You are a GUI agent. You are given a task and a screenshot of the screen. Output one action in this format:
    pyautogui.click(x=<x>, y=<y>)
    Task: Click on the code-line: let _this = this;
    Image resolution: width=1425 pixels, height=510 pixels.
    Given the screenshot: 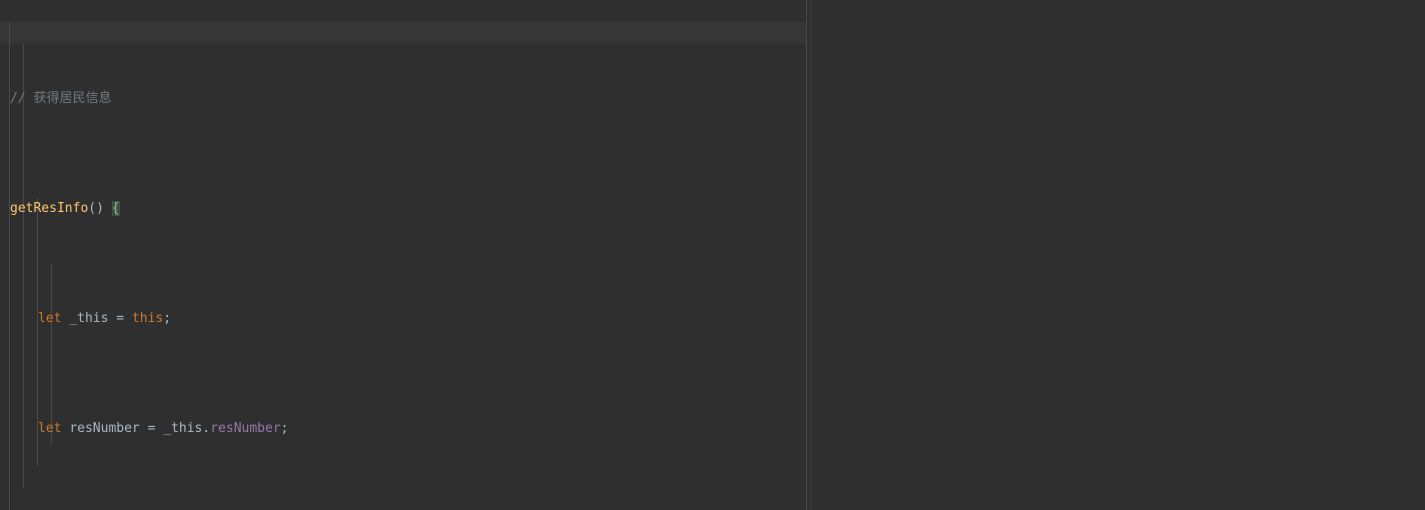 What is the action you would take?
    pyautogui.click(x=712, y=319)
    